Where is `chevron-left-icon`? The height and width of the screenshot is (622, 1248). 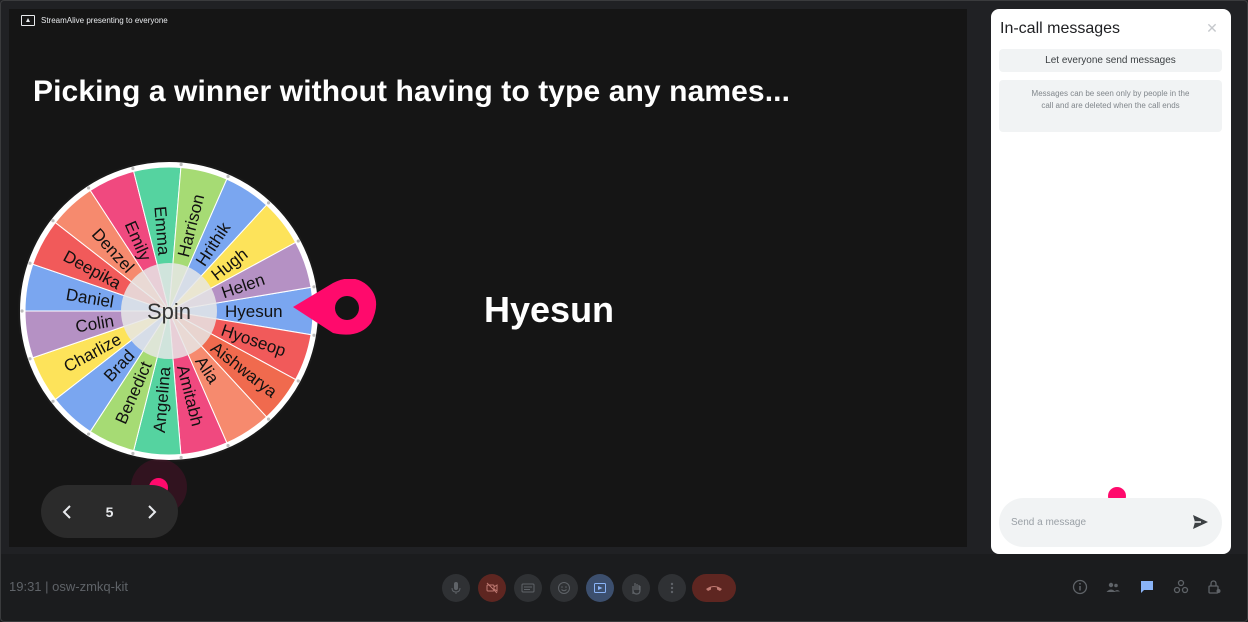
chevron-left-icon is located at coordinates (66, 511).